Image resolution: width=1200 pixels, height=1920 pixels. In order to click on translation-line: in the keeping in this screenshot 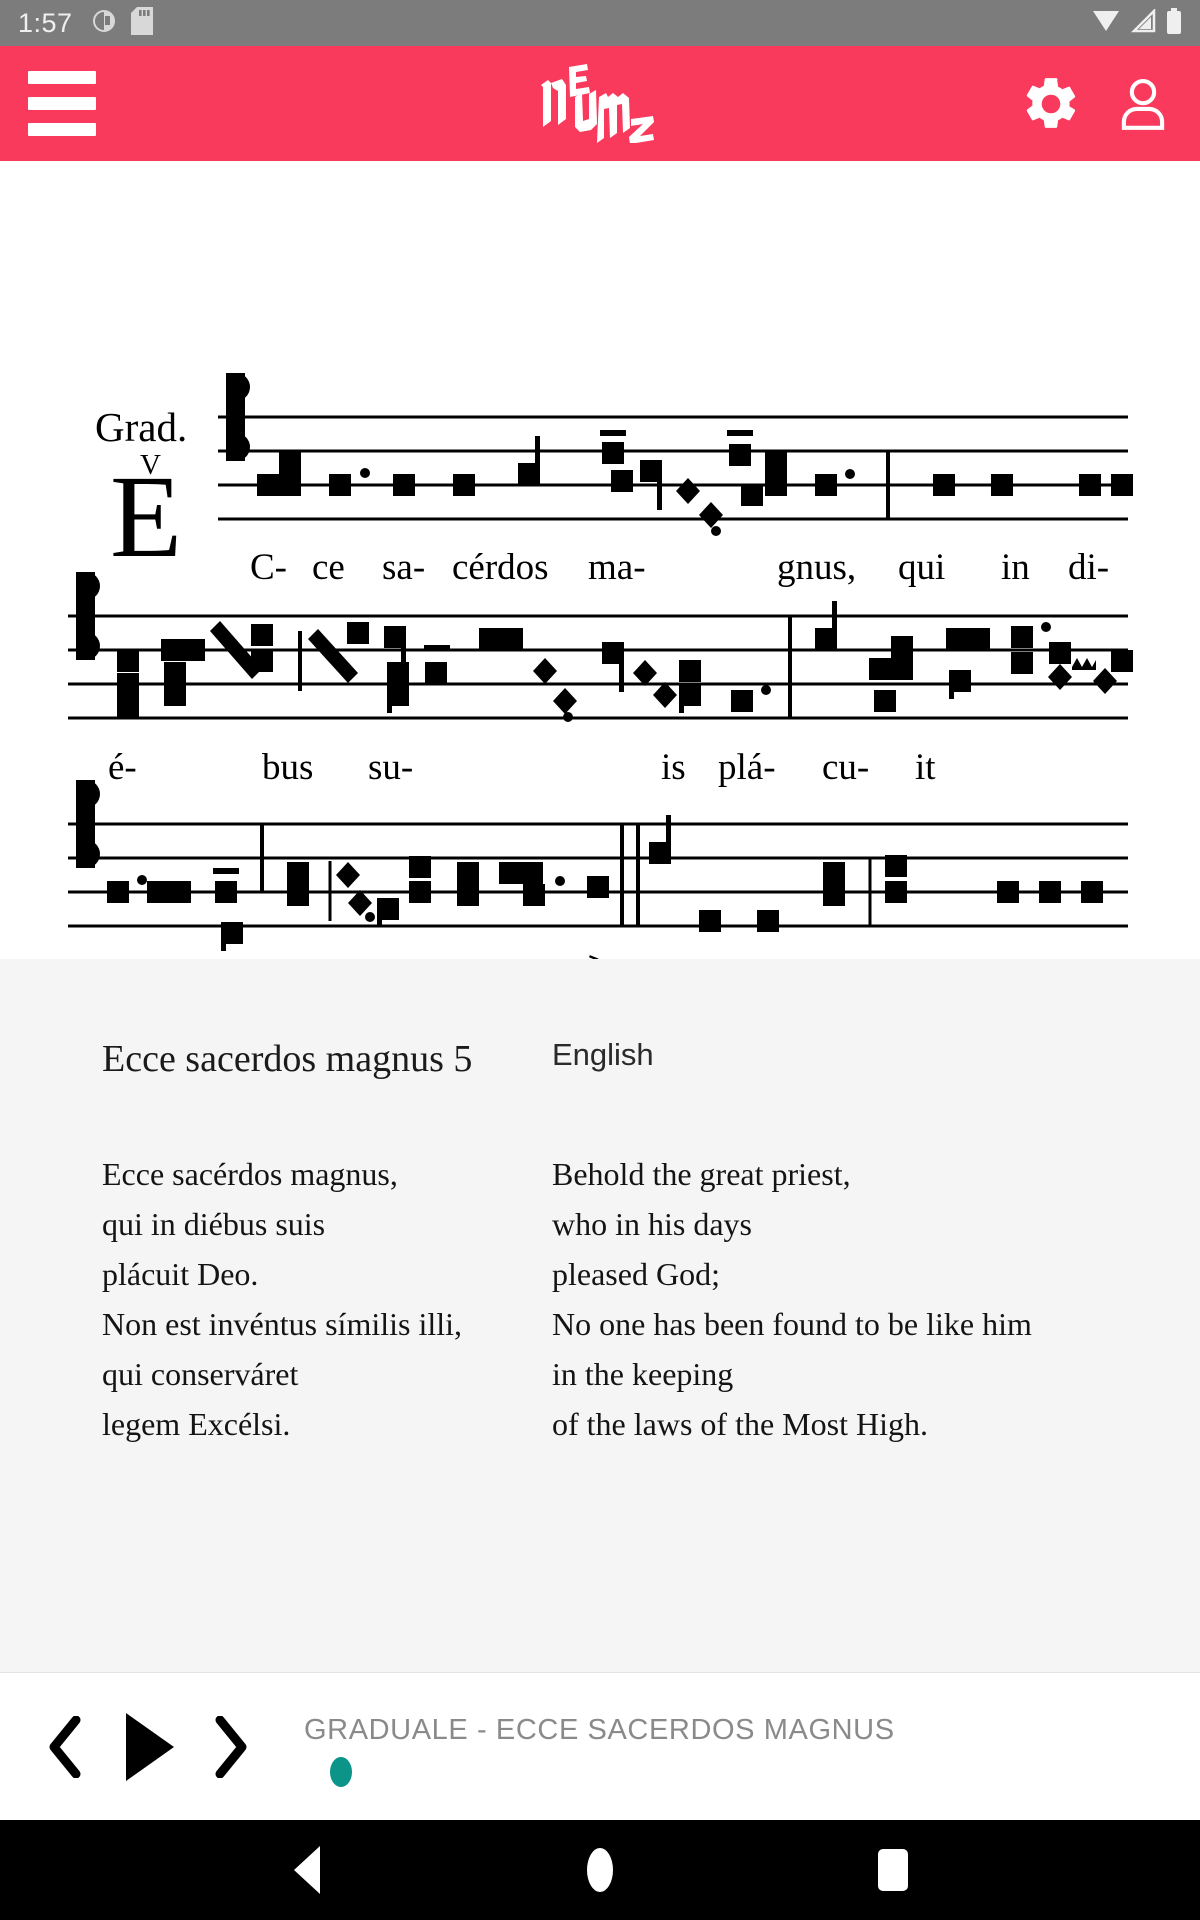, I will do `click(643, 1374)`.